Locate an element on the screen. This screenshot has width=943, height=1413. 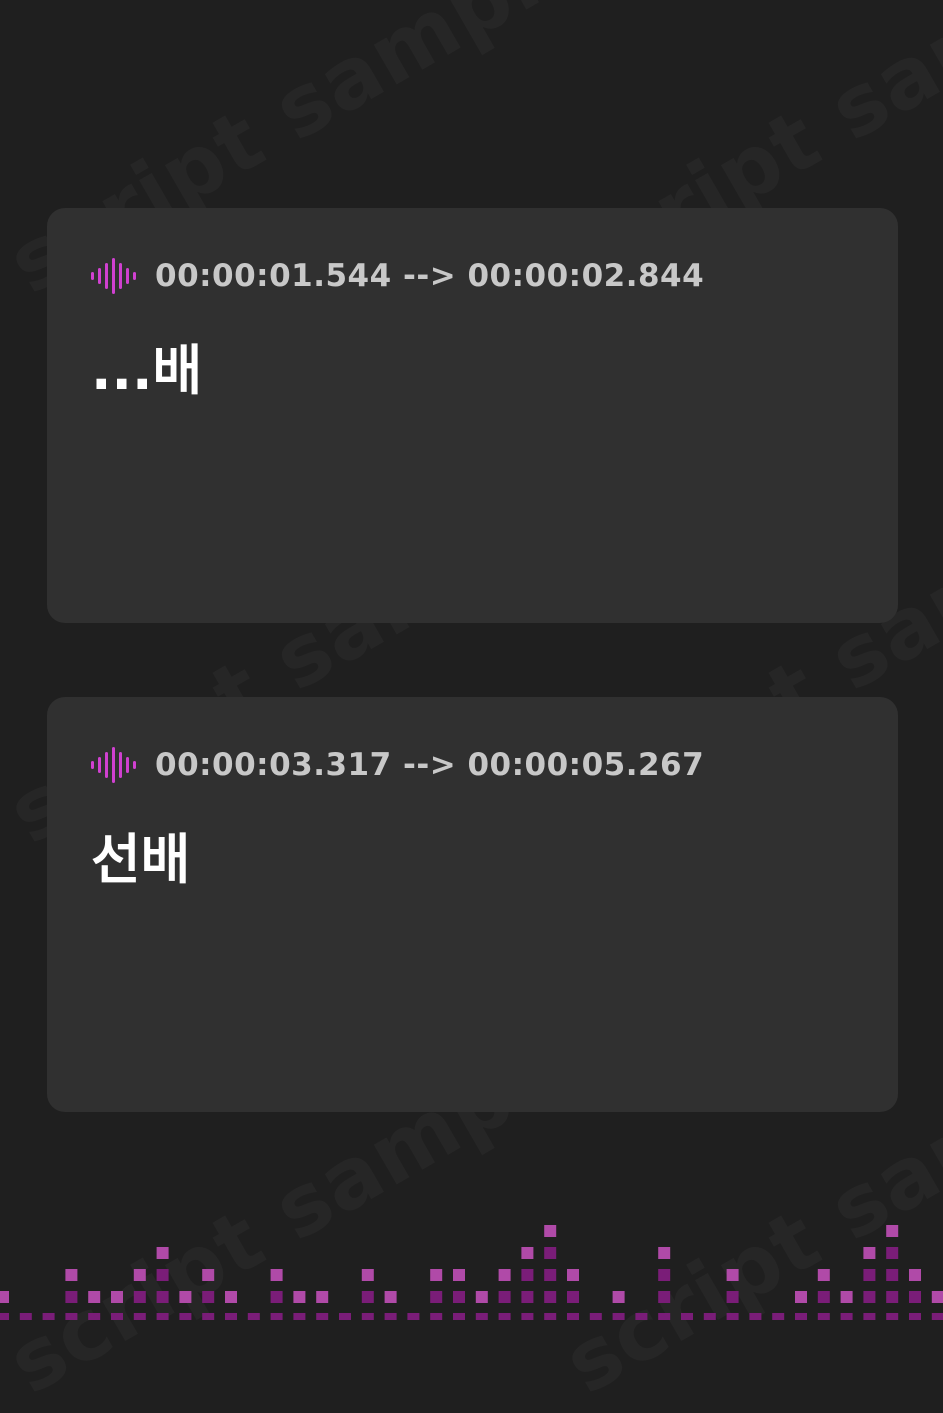
equalizer-decoration is located at coordinates (471, 1272).